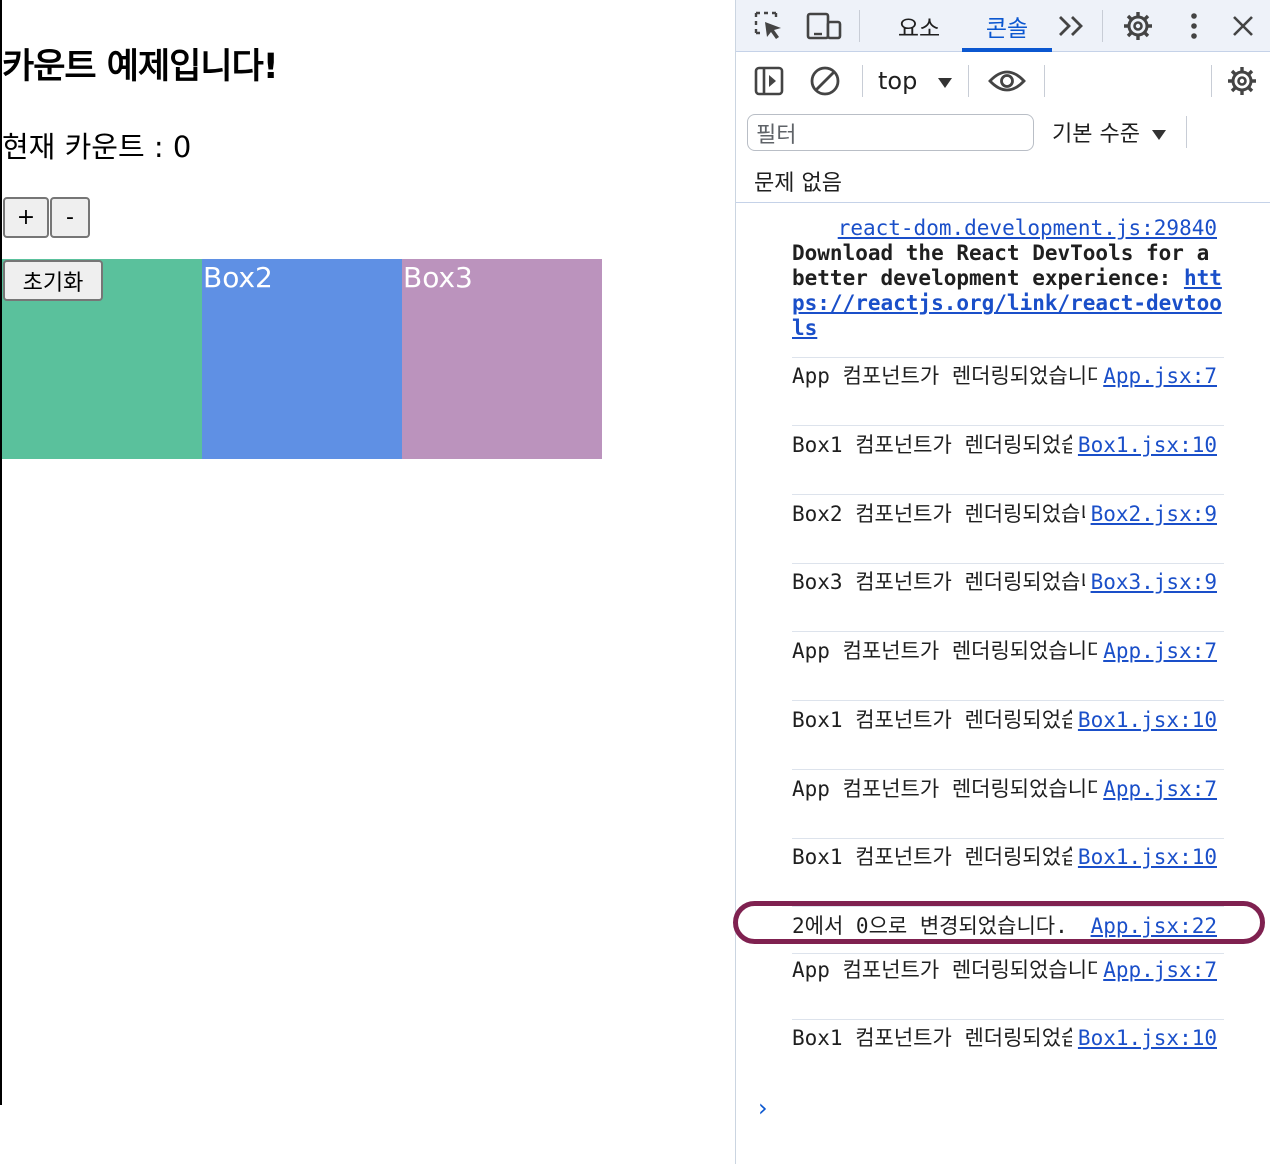 This screenshot has width=1270, height=1164. I want to click on more-tabs-icon, so click(1071, 26).